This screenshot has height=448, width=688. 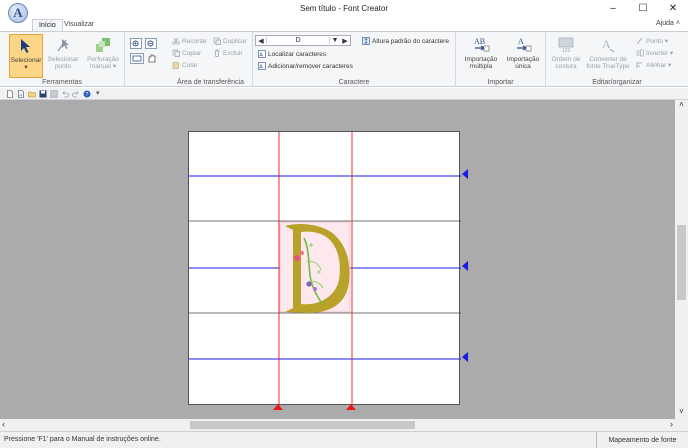 I want to click on vertical-scrollbar: ˄ ˅, so click(x=681, y=259).